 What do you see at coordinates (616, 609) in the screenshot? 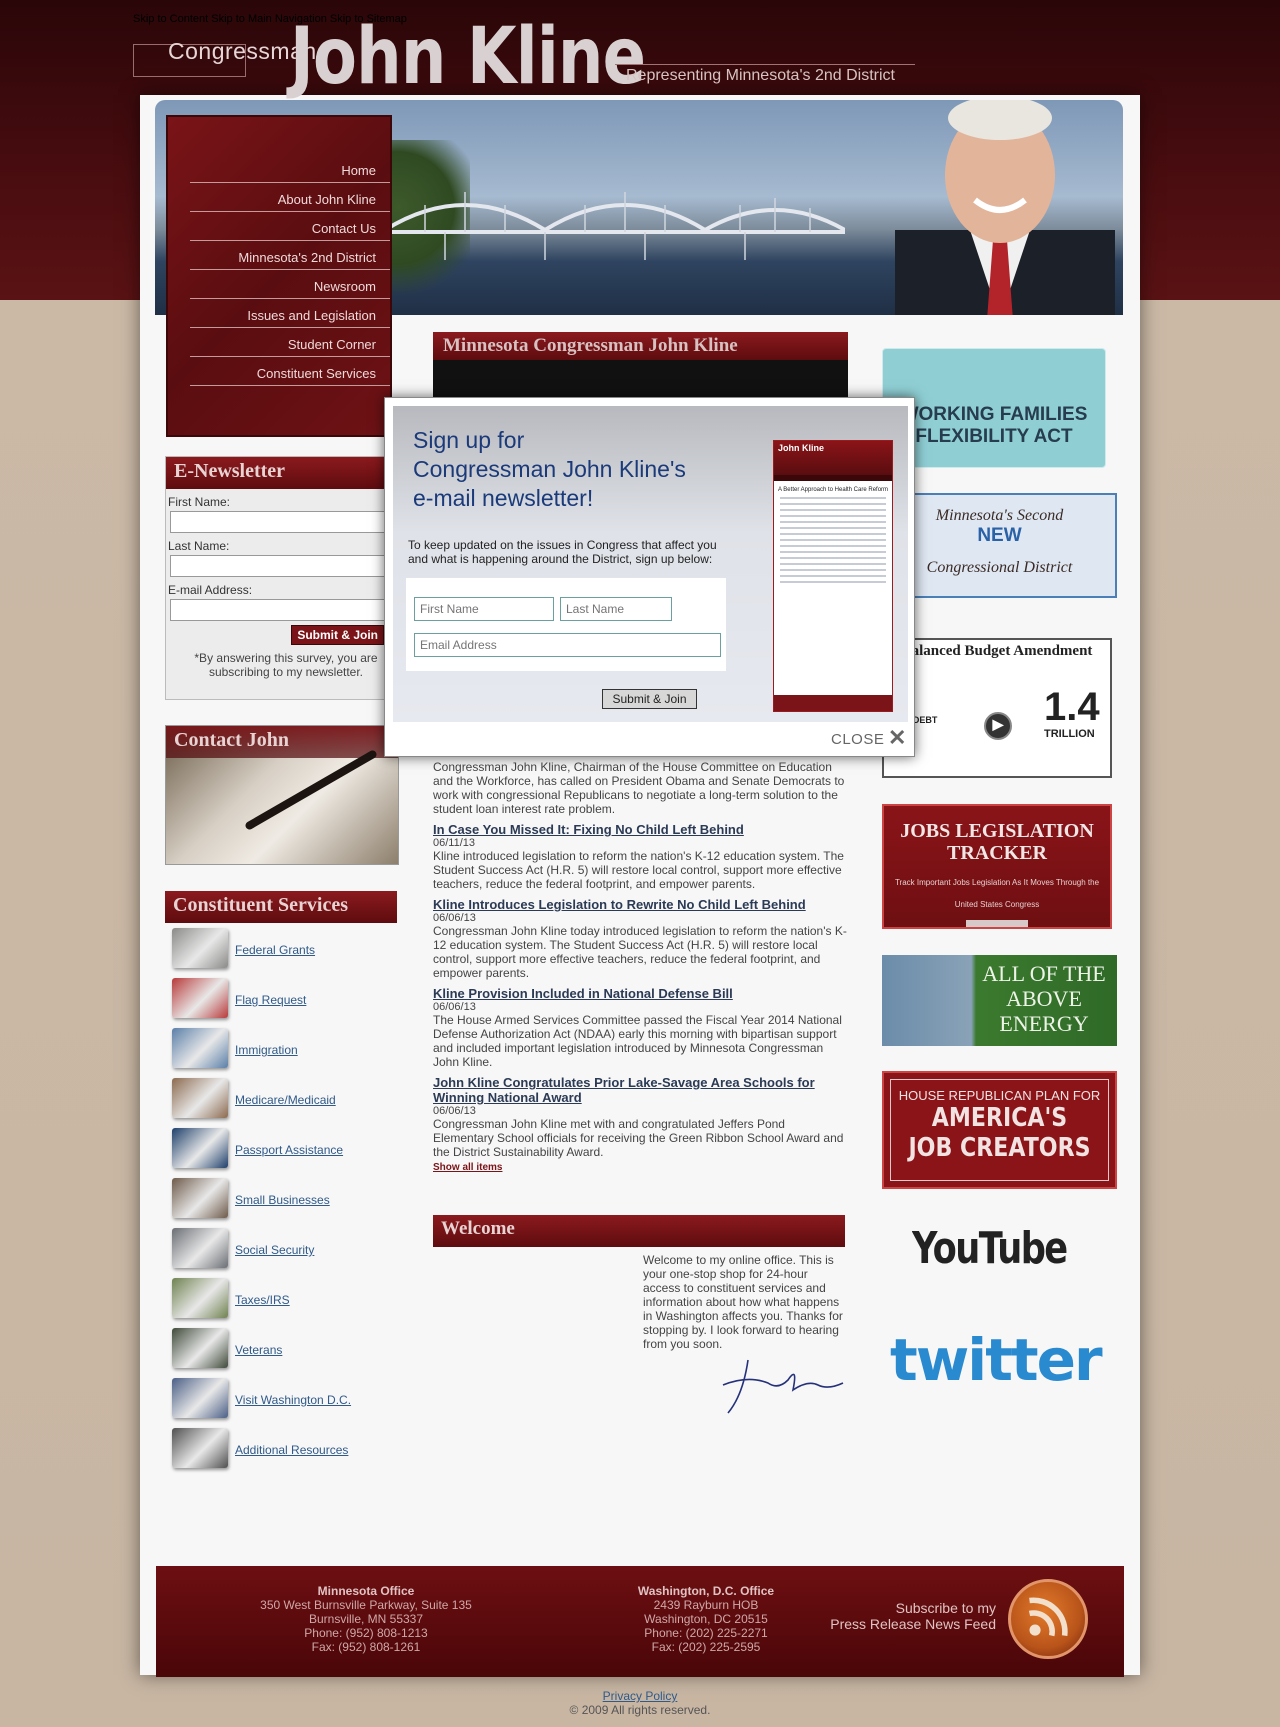
I see `modal-last-name-input` at bounding box center [616, 609].